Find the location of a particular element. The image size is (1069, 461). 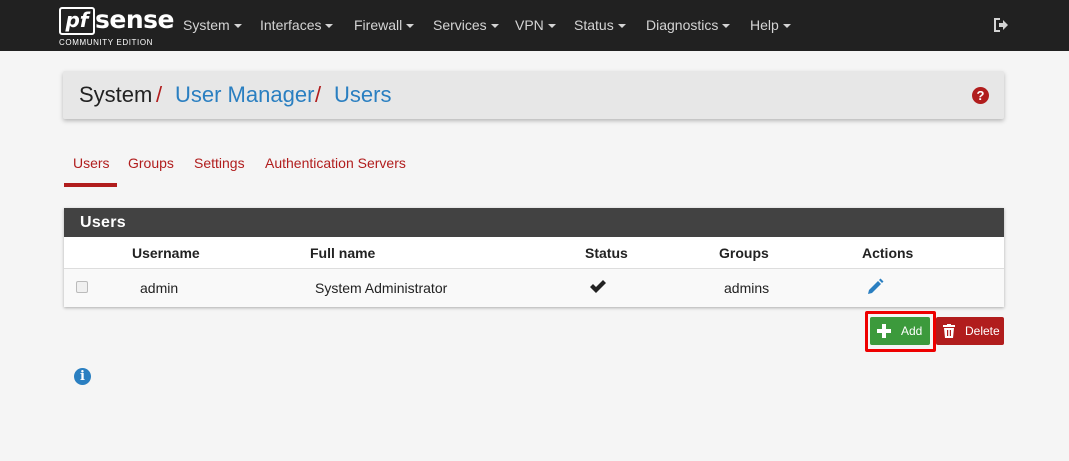

sign-out-icon is located at coordinates (1001, 25).